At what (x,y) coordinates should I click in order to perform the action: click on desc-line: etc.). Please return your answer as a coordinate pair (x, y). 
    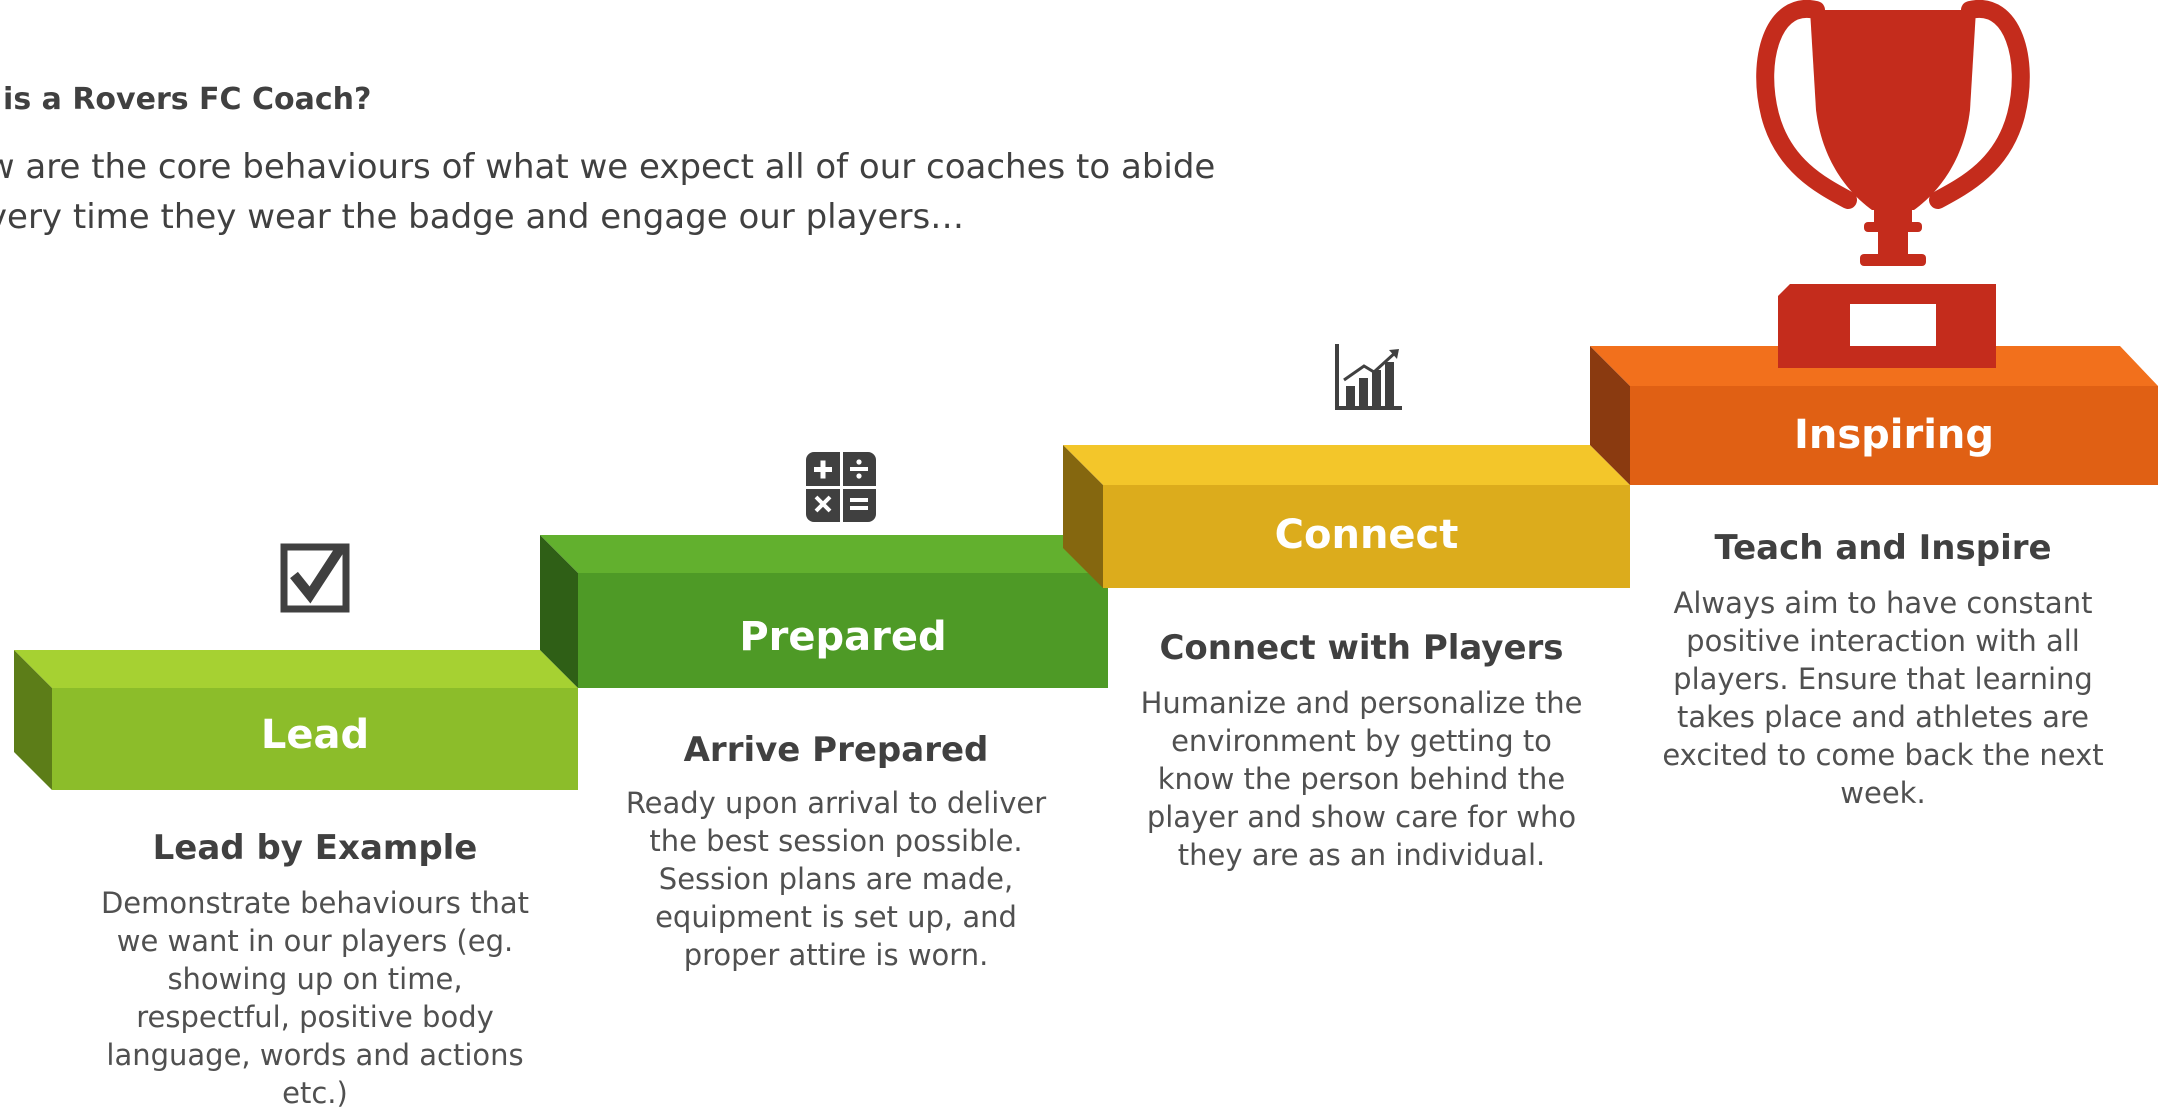
    Looking at the image, I should click on (315, 1093).